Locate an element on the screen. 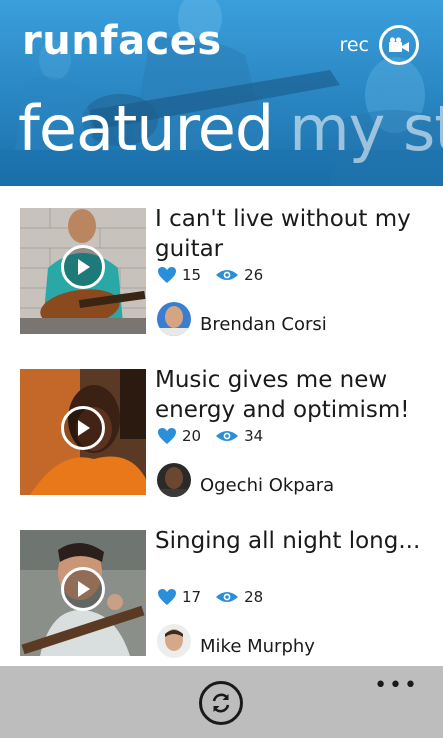 This screenshot has height=738, width=443. video-title: I can't live without my guitar is located at coordinates (283, 234).